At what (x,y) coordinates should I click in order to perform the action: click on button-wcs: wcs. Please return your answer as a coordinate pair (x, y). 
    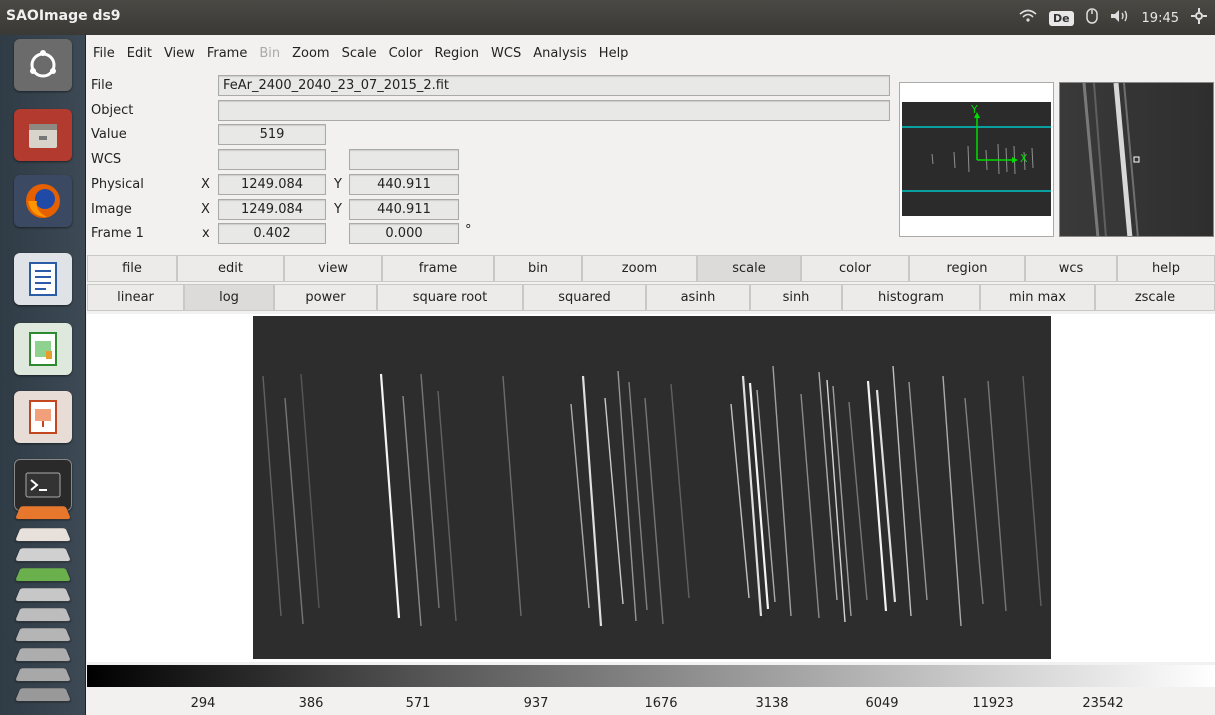
    Looking at the image, I should click on (1071, 268).